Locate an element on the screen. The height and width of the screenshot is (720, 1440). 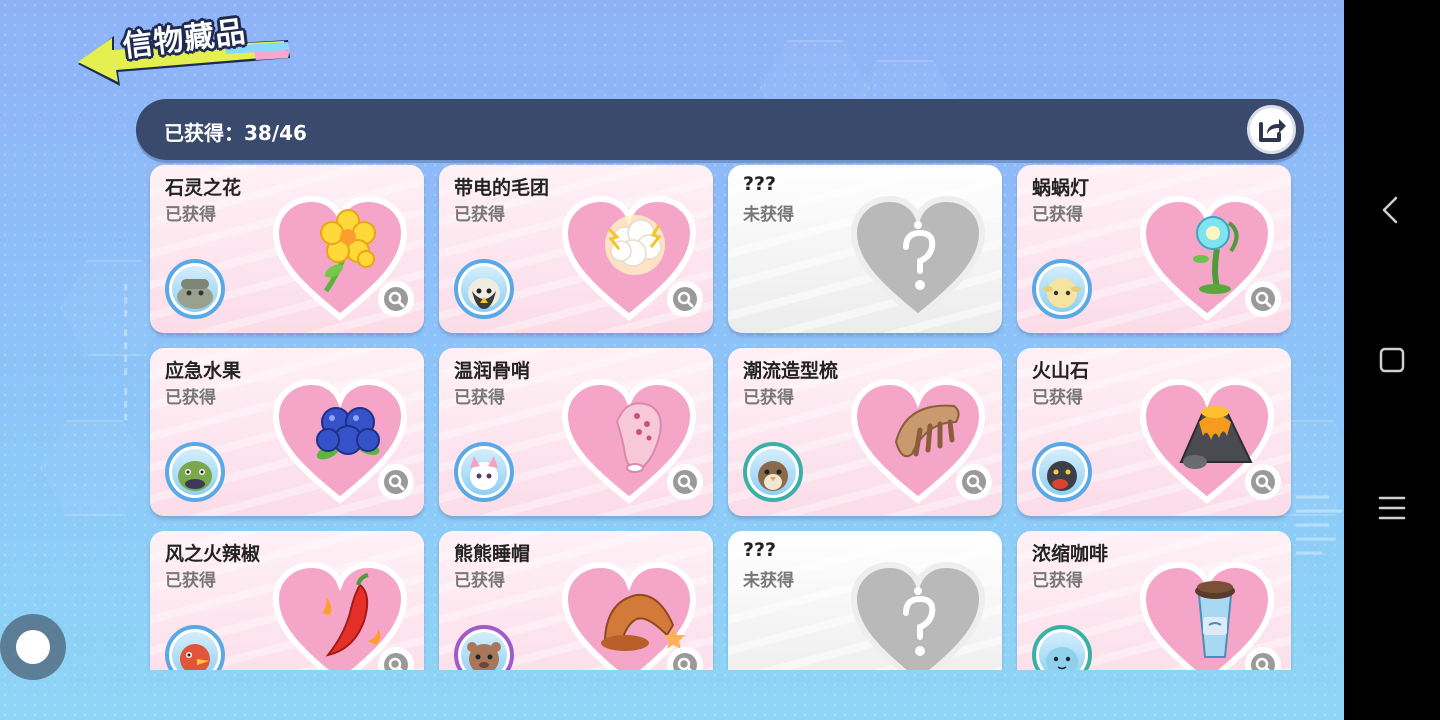
collection-card: 应急水果 已获得 is located at coordinates (287, 432).